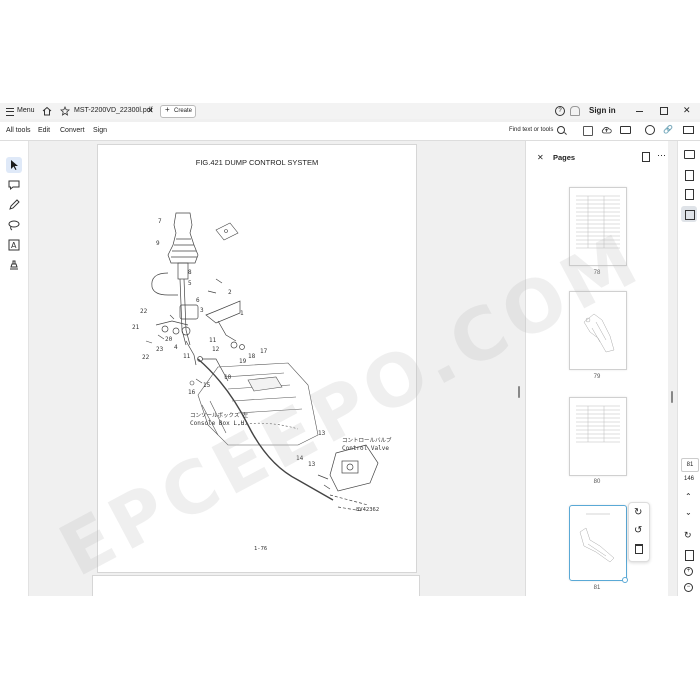 This screenshot has height=700, width=700. Describe the element at coordinates (689, 175) in the screenshot. I see `bookmarks-panel-icon` at that location.